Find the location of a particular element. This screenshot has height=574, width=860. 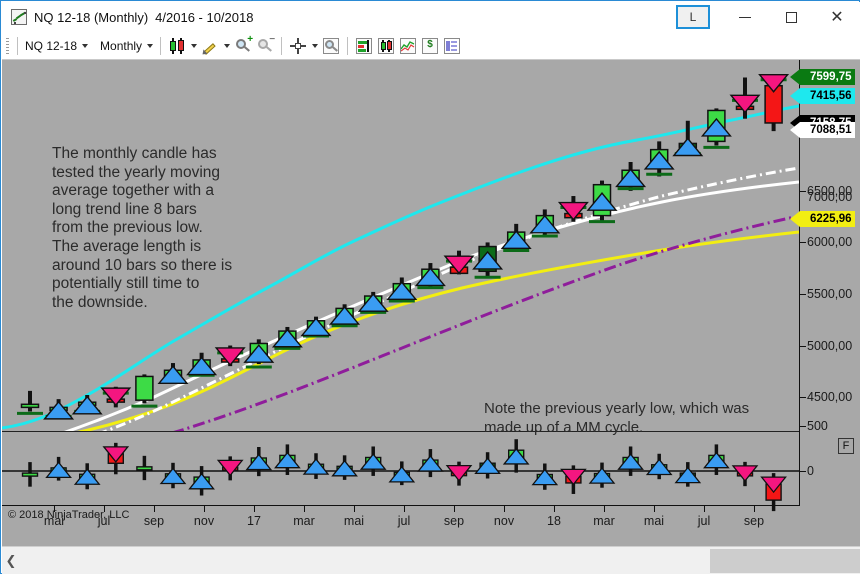

drawing-tools-dropdown is located at coordinates (226, 46).